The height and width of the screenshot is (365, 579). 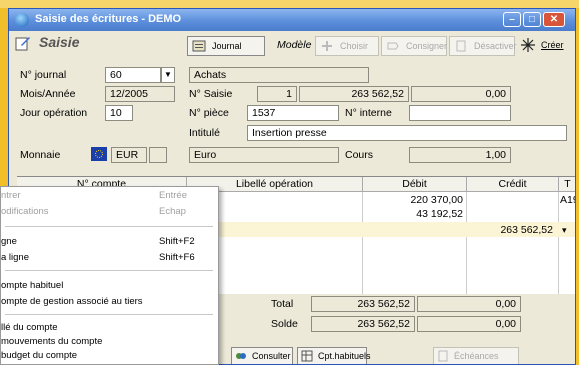 What do you see at coordinates (109, 242) in the screenshot?
I see `menu-item-inserer-ligne: gne Shift+F2` at bounding box center [109, 242].